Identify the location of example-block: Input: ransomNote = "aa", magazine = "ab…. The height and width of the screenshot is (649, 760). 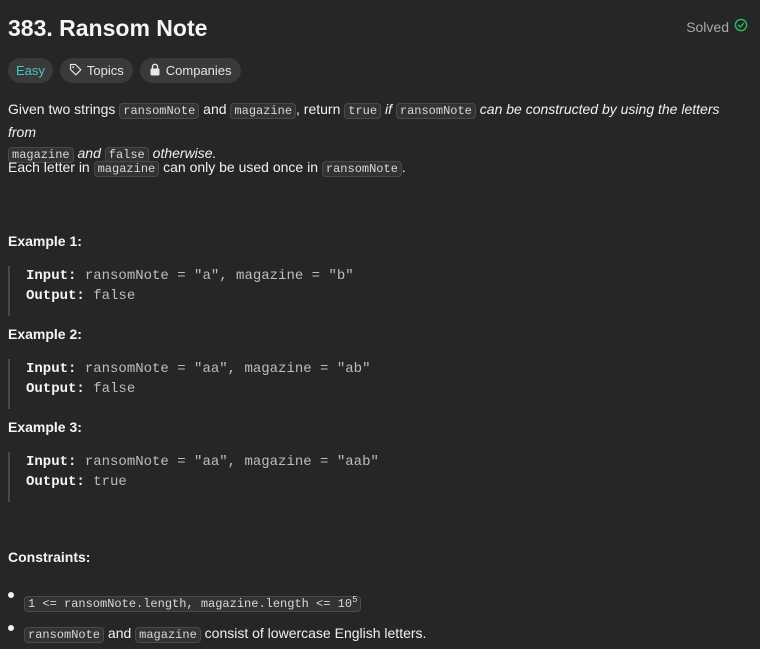
(289, 384).